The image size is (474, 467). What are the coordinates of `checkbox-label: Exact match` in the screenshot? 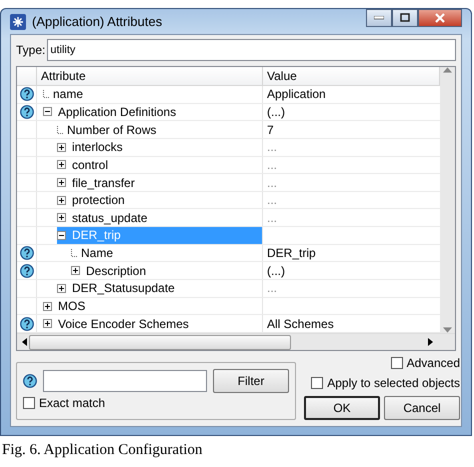 It's located at (72, 403).